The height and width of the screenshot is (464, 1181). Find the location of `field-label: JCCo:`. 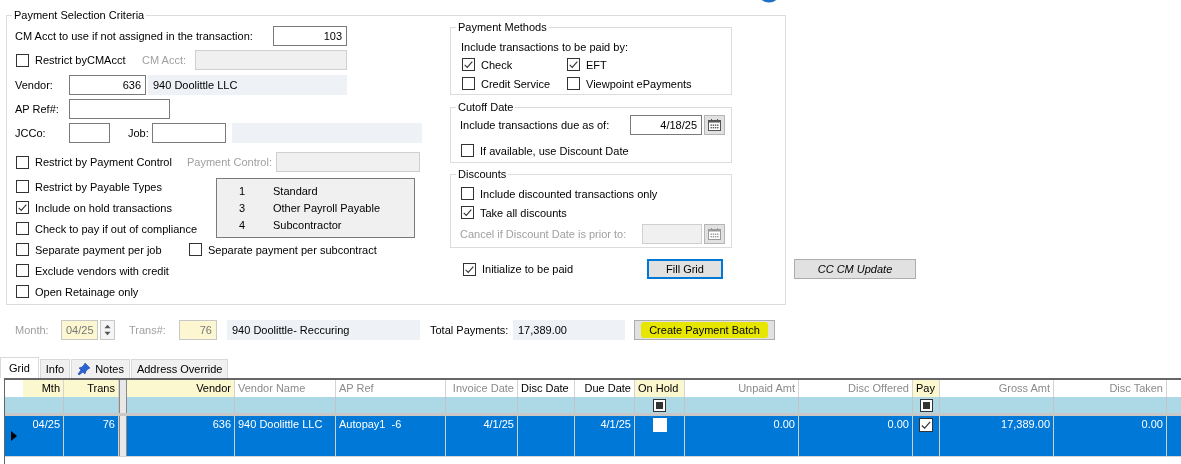

field-label: JCCo: is located at coordinates (31, 133).